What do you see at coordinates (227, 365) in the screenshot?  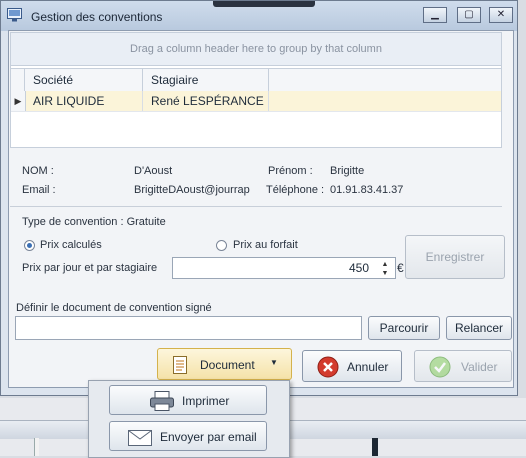 I see `document-menu-label: Document` at bounding box center [227, 365].